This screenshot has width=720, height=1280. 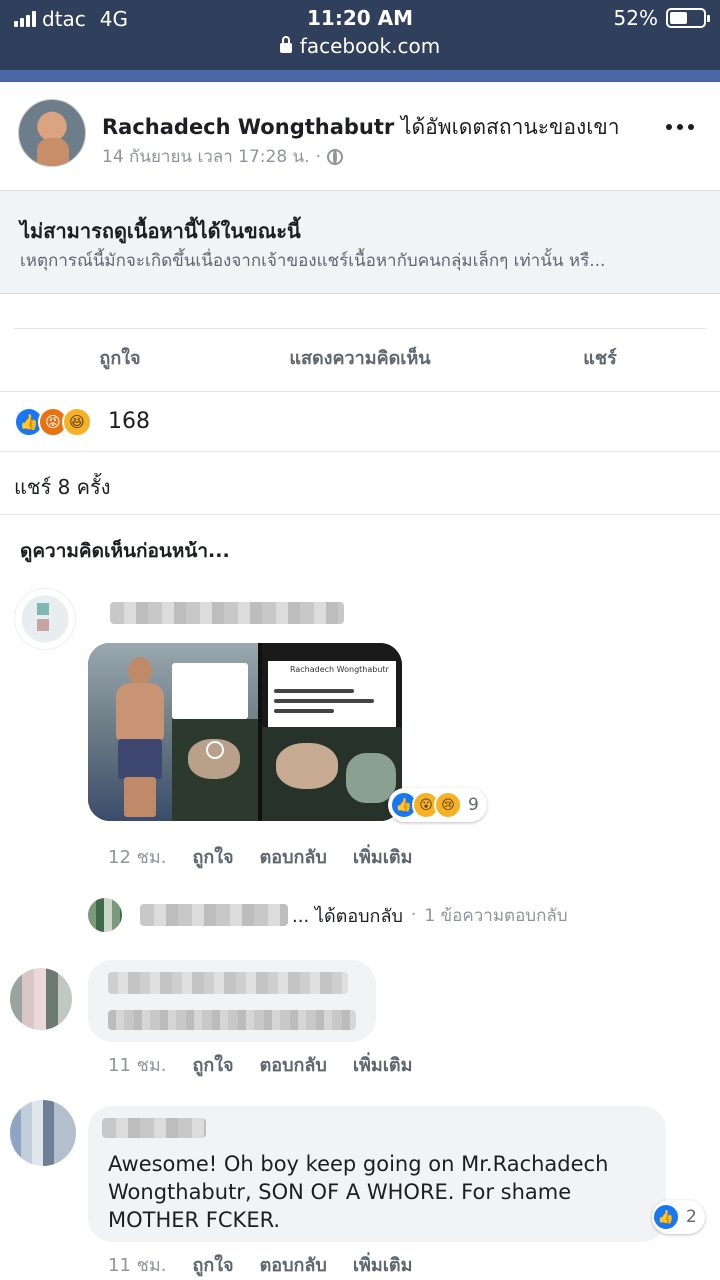 I want to click on shares-summary: แชร์ 8 ครั้ง, so click(x=360, y=484).